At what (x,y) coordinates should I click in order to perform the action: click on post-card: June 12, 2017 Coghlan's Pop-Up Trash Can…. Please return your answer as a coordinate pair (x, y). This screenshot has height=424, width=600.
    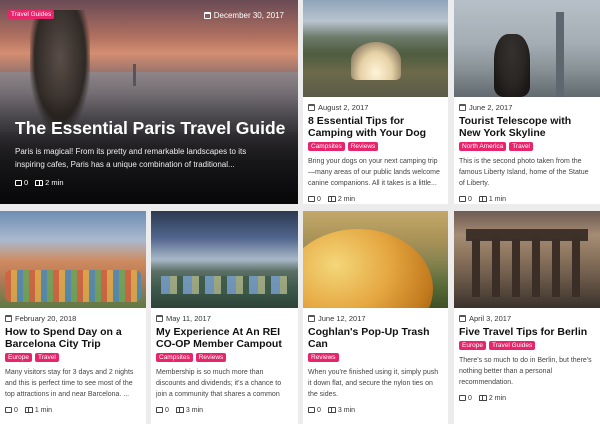
    Looking at the image, I should click on (375, 314).